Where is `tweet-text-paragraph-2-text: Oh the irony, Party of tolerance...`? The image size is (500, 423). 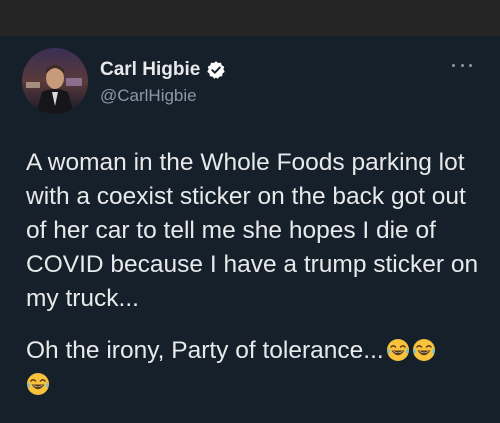
tweet-text-paragraph-2-text: Oh the irony, Party of tolerance... is located at coordinates (205, 350).